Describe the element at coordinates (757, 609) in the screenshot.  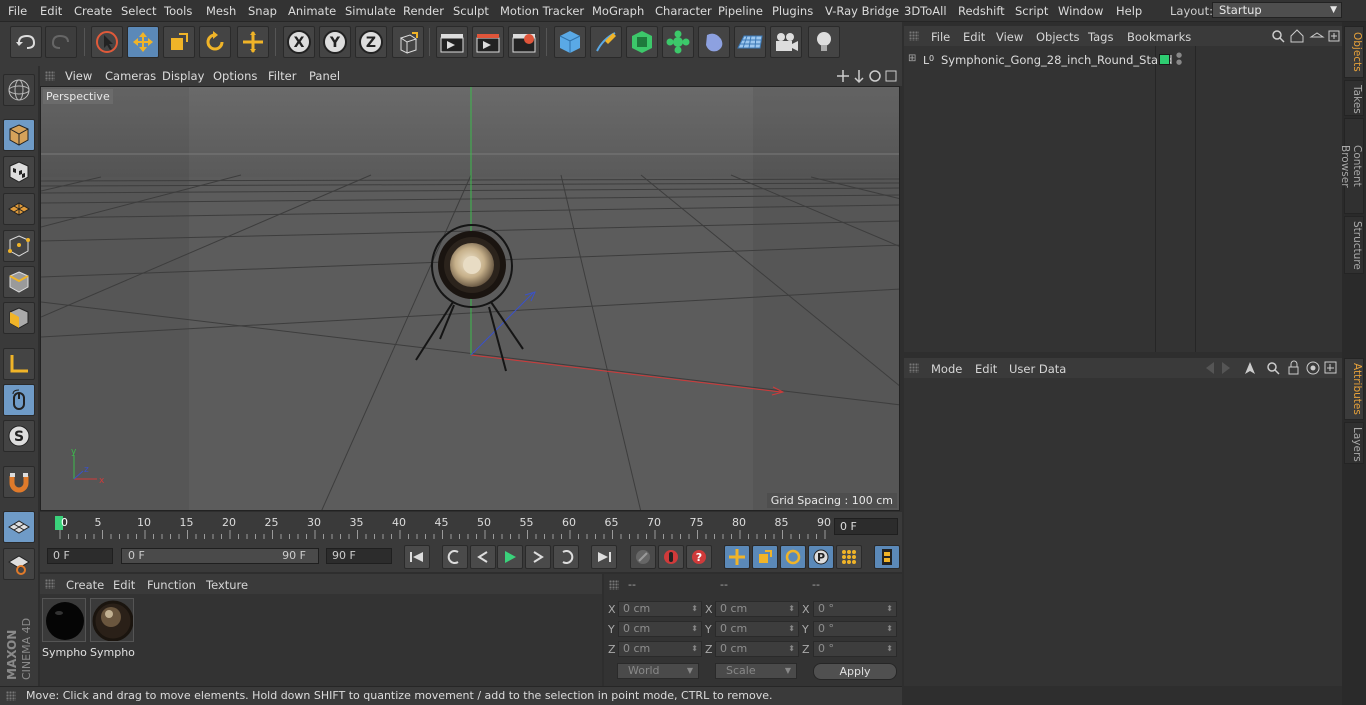
I see `size-x-field: 0 cm ⬍` at that location.